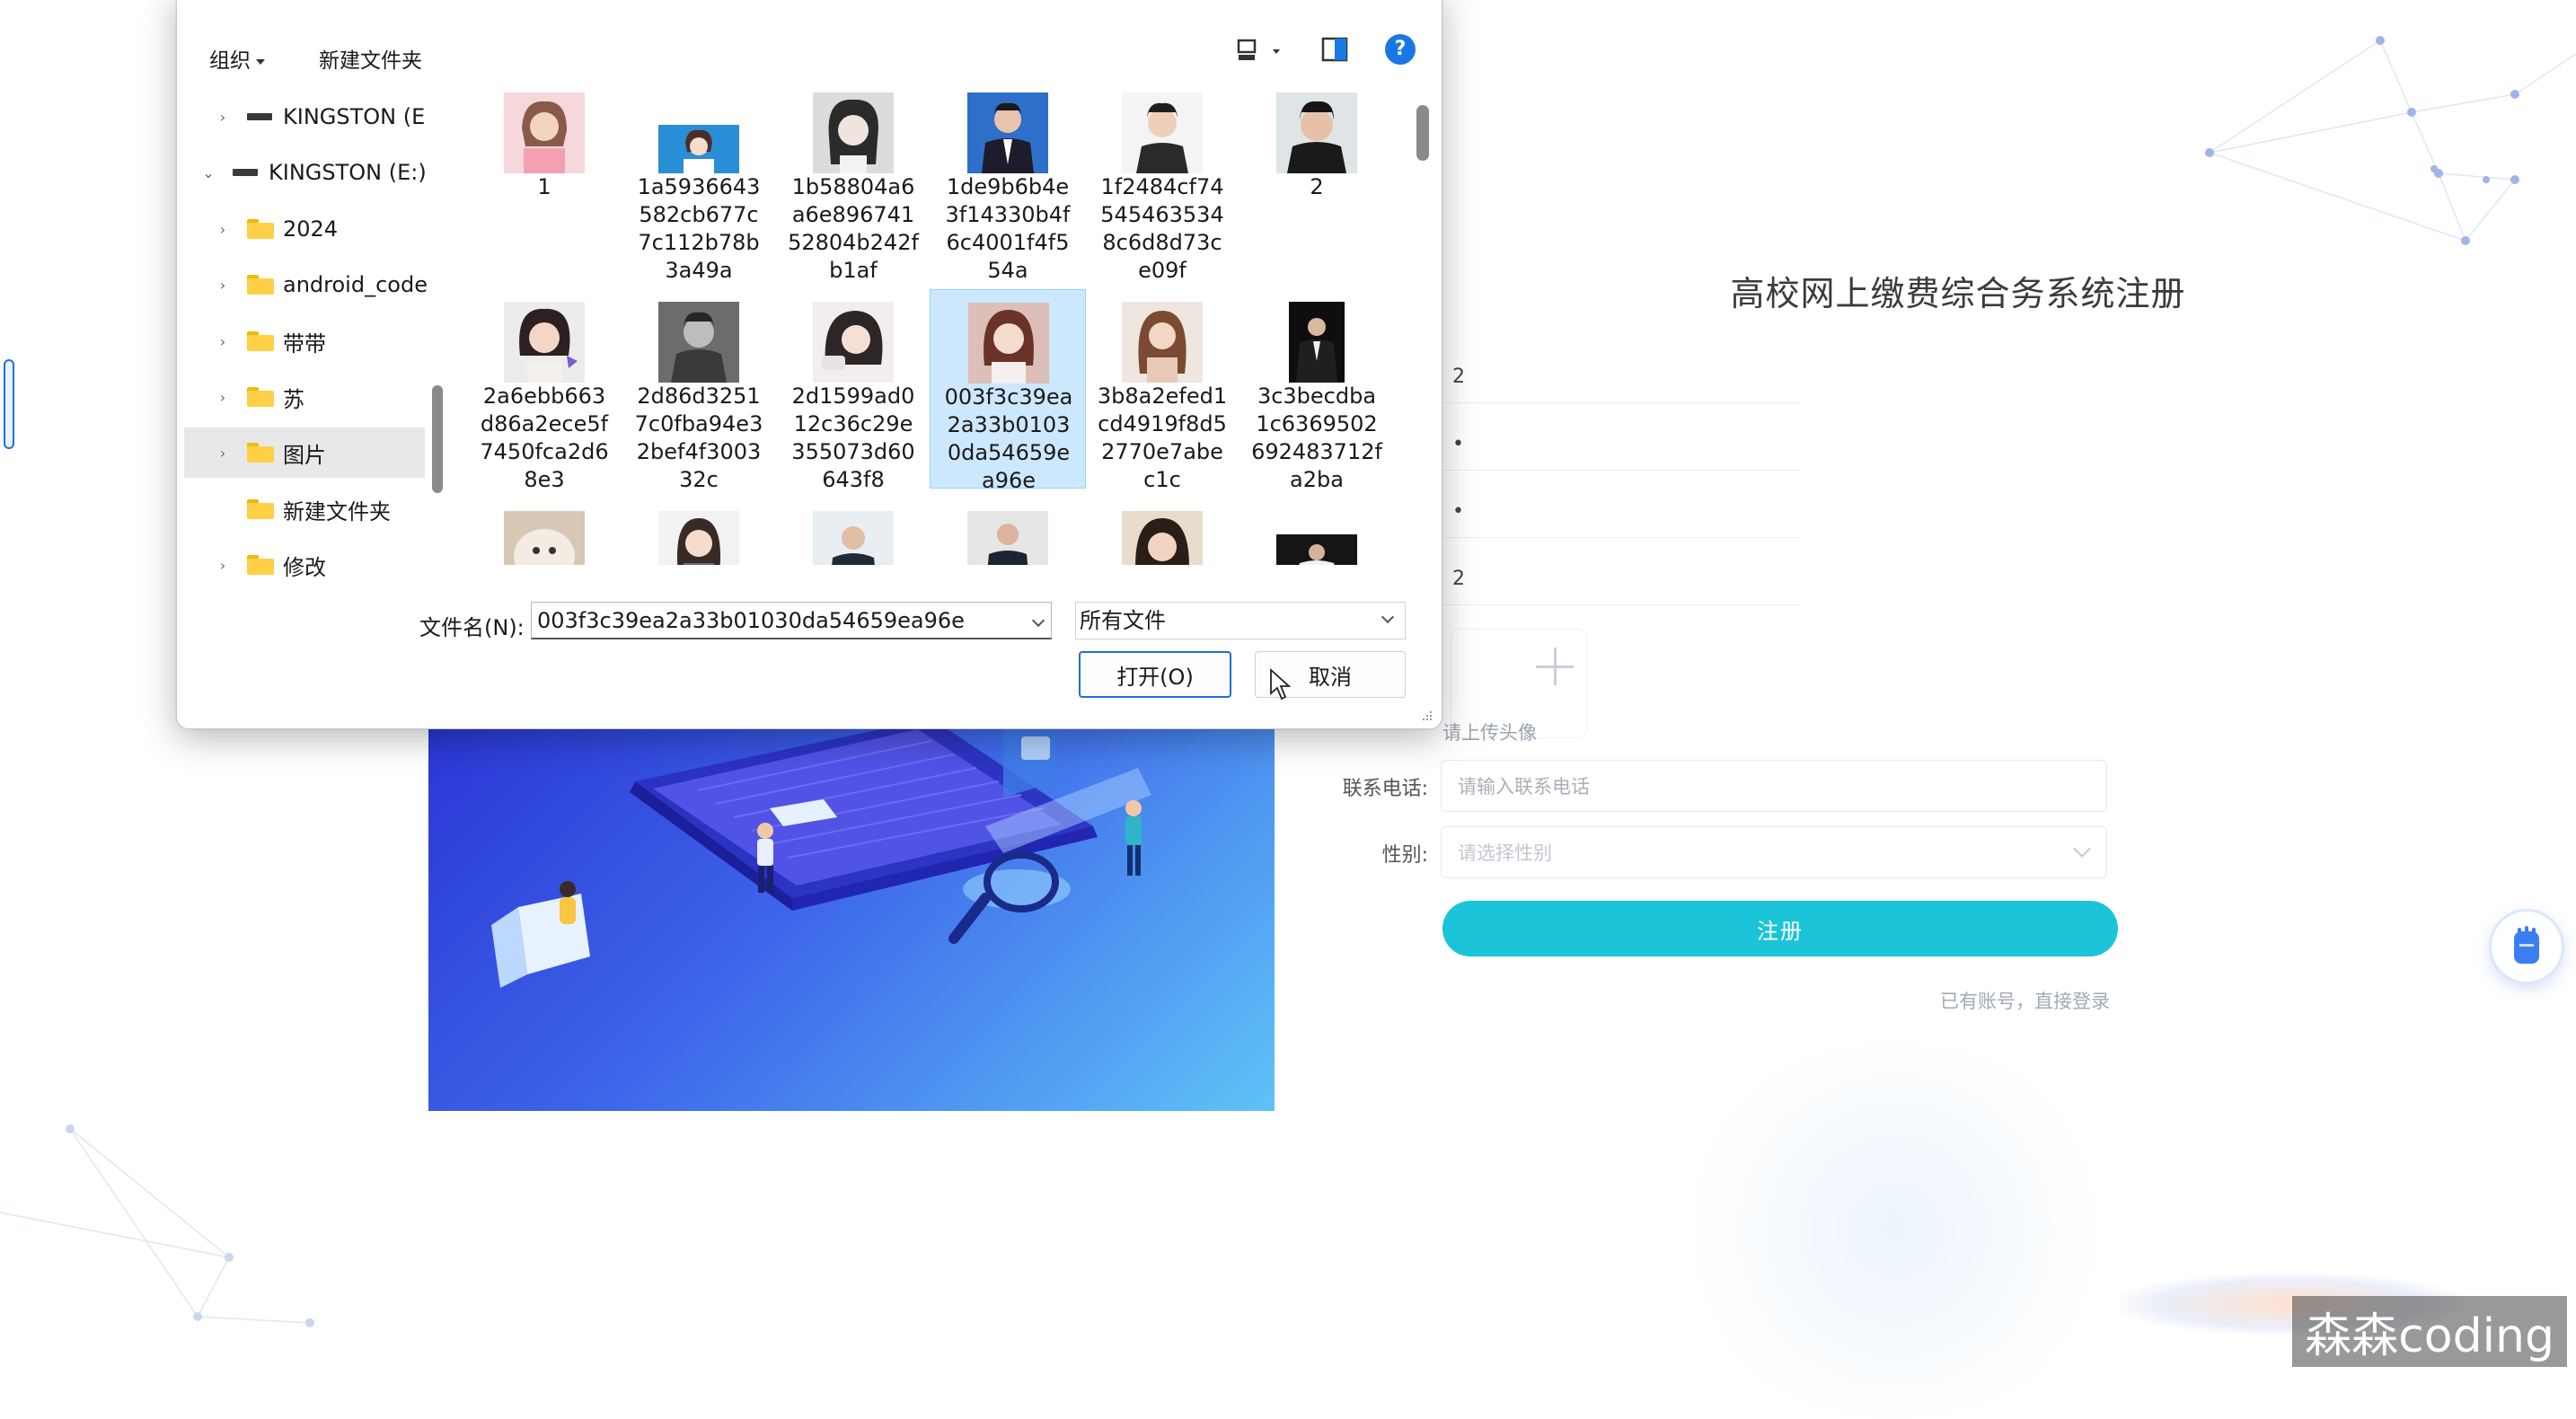 This screenshot has height=1419, width=2576. What do you see at coordinates (1505, 853) in the screenshot?
I see `gender-select-placeholder: 请选择性别` at bounding box center [1505, 853].